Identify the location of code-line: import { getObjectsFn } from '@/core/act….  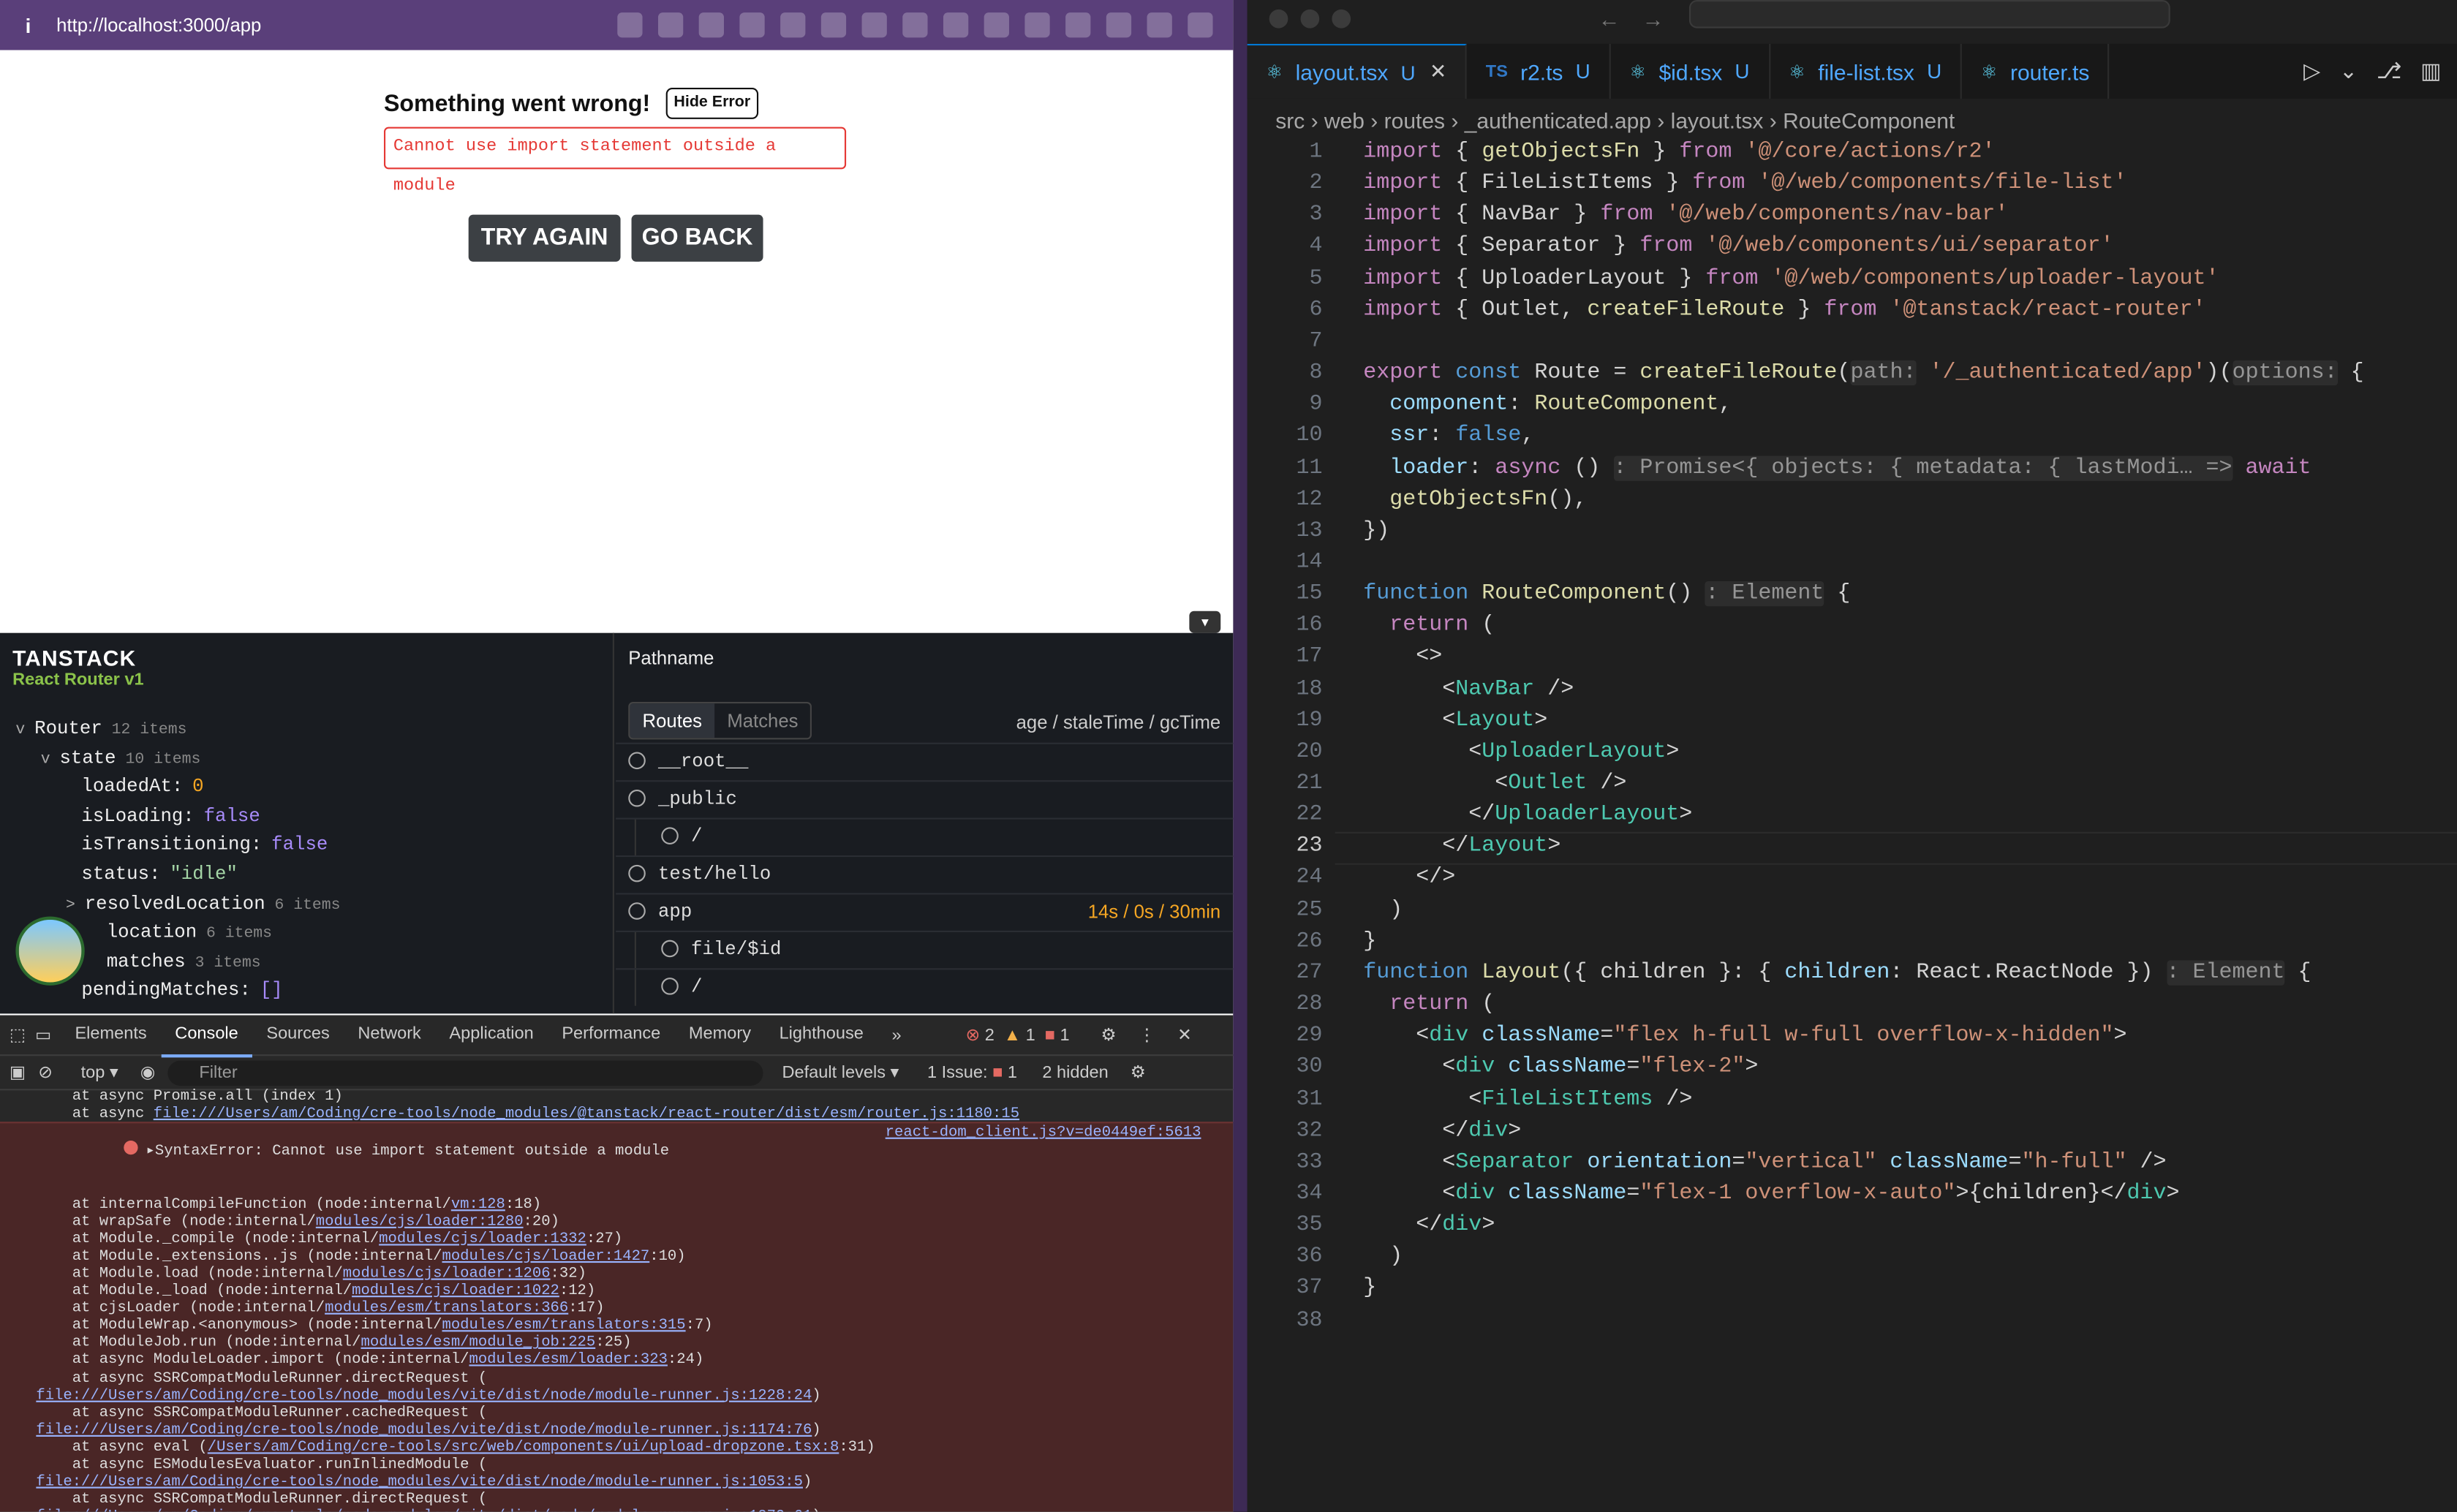
(1679, 152).